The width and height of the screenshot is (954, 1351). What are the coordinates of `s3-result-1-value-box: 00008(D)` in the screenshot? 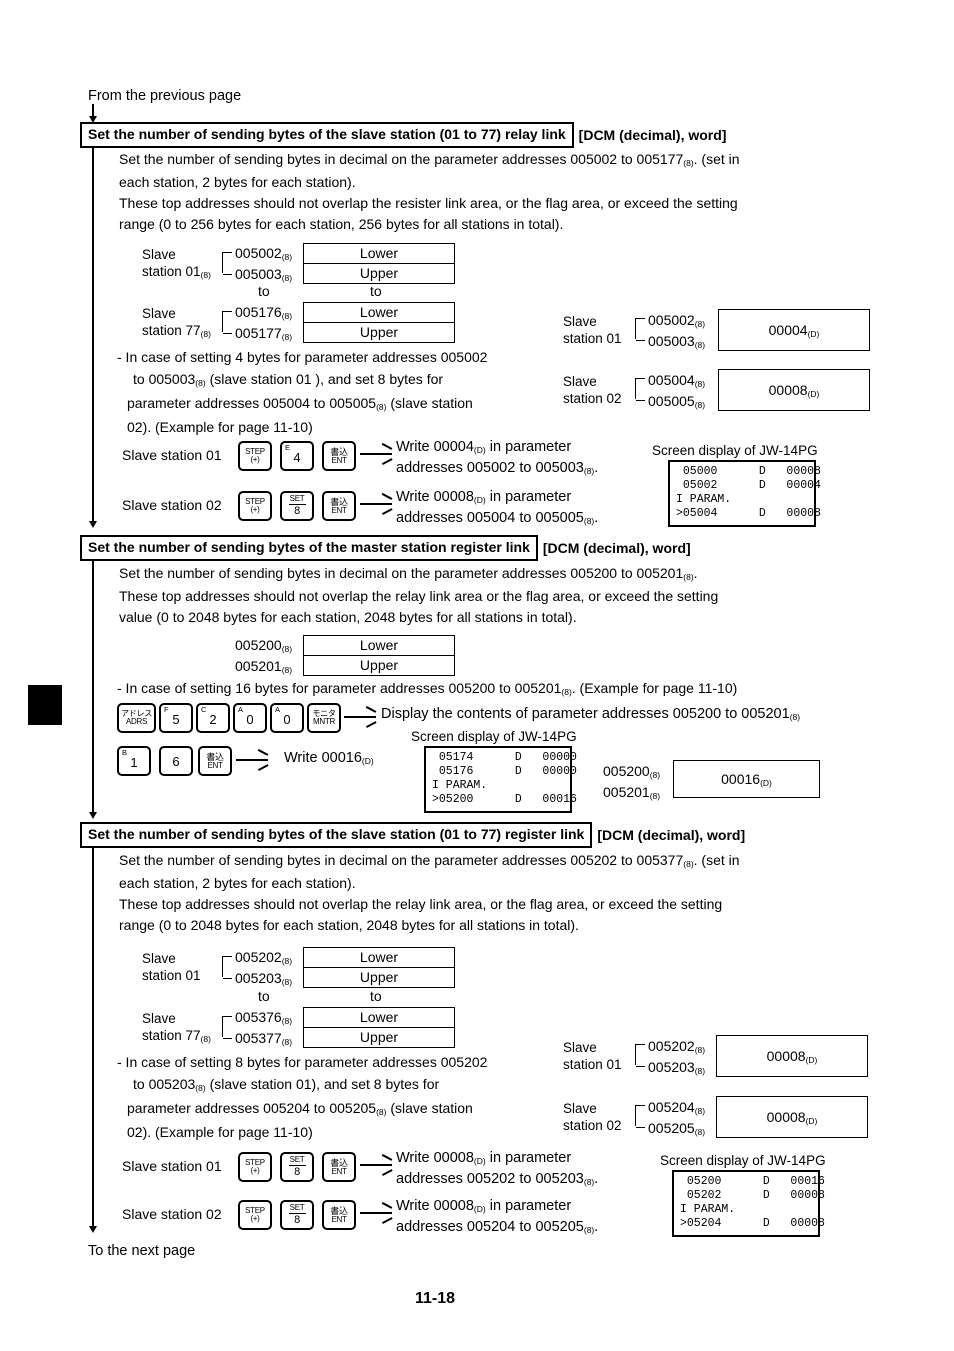 It's located at (792, 1117).